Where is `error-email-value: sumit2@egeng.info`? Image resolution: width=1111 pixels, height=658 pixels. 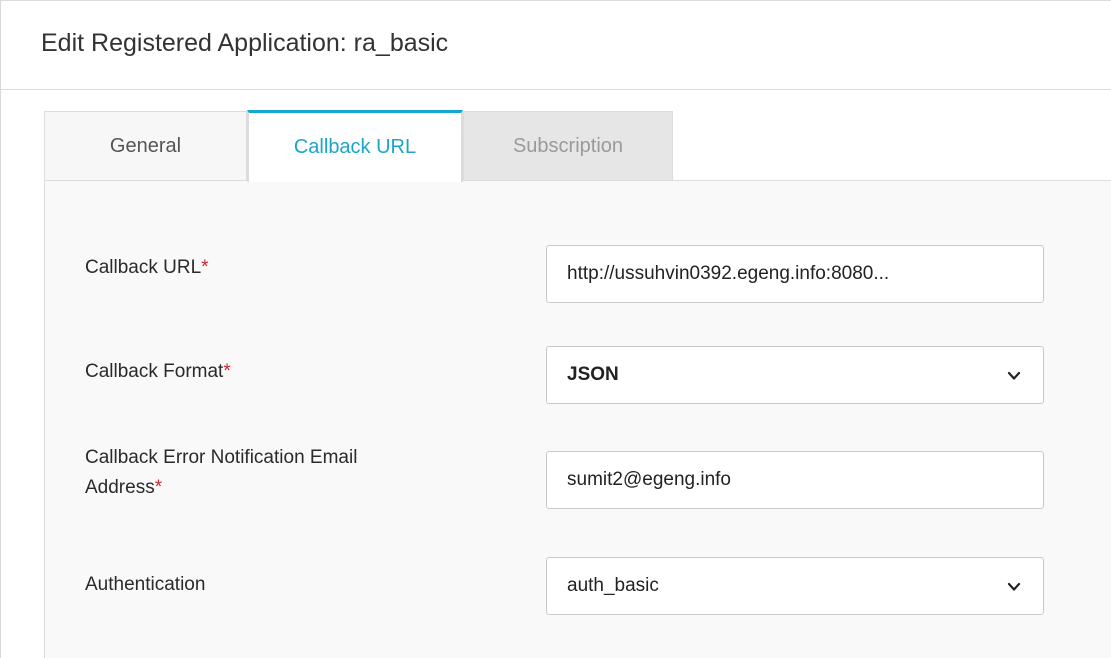 error-email-value: sumit2@egeng.info is located at coordinates (649, 479).